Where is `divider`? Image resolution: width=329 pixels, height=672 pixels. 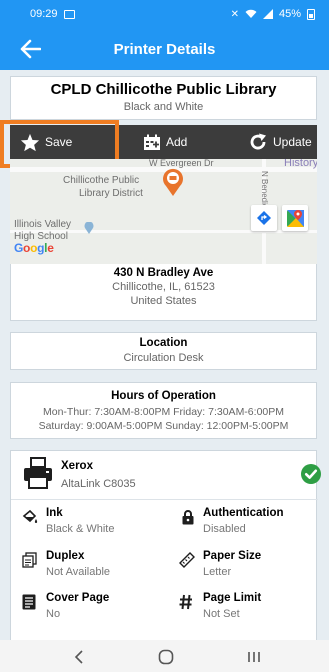 divider is located at coordinates (164, 499).